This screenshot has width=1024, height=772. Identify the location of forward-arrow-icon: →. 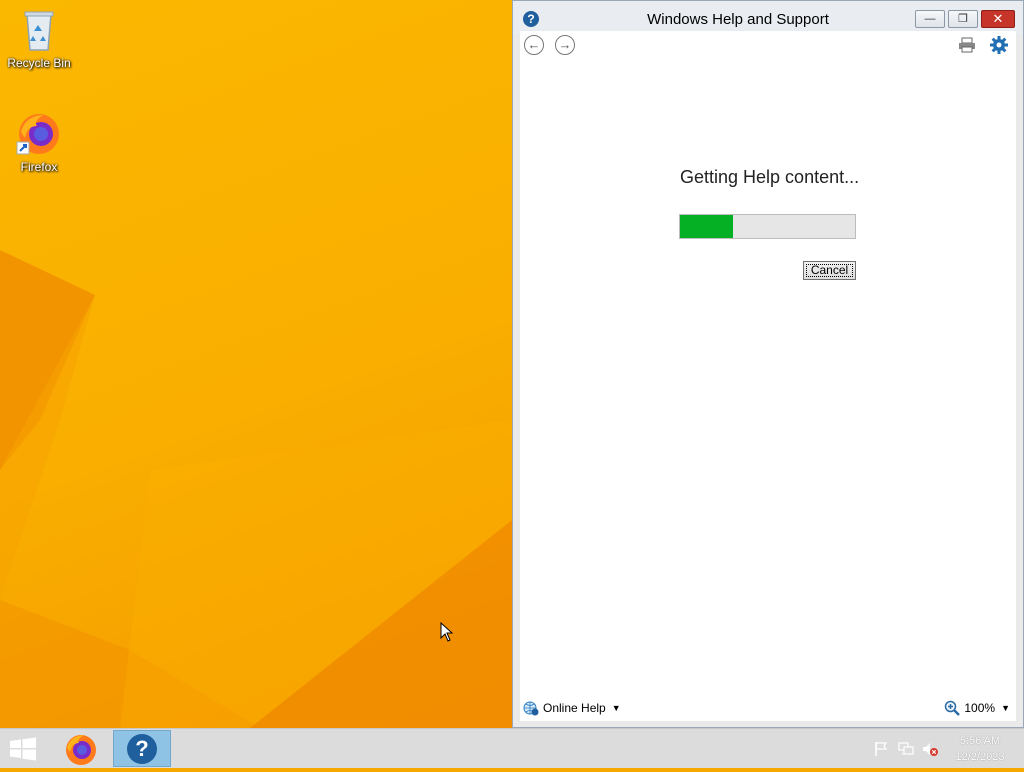
(565, 44).